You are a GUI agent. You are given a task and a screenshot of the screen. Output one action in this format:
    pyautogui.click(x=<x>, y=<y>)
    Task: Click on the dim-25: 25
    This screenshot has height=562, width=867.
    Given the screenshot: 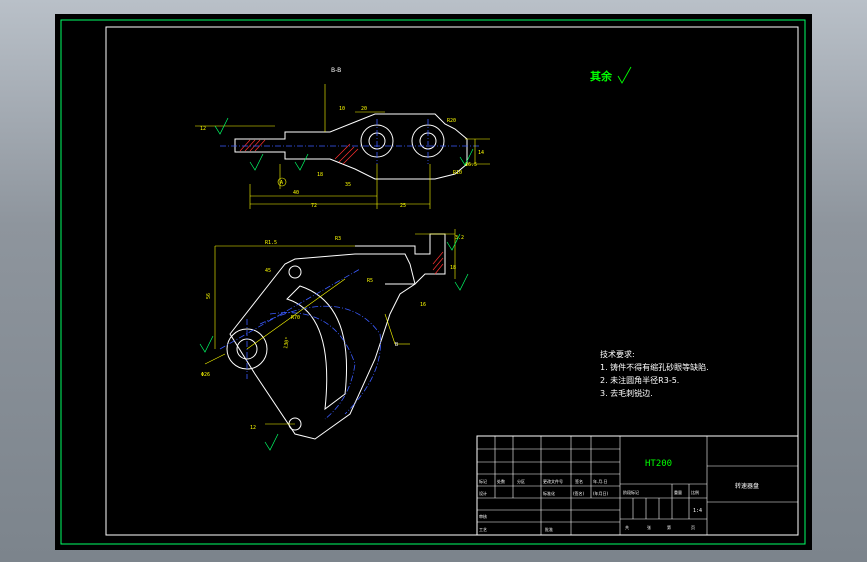 What is the action you would take?
    pyautogui.click(x=403, y=206)
    